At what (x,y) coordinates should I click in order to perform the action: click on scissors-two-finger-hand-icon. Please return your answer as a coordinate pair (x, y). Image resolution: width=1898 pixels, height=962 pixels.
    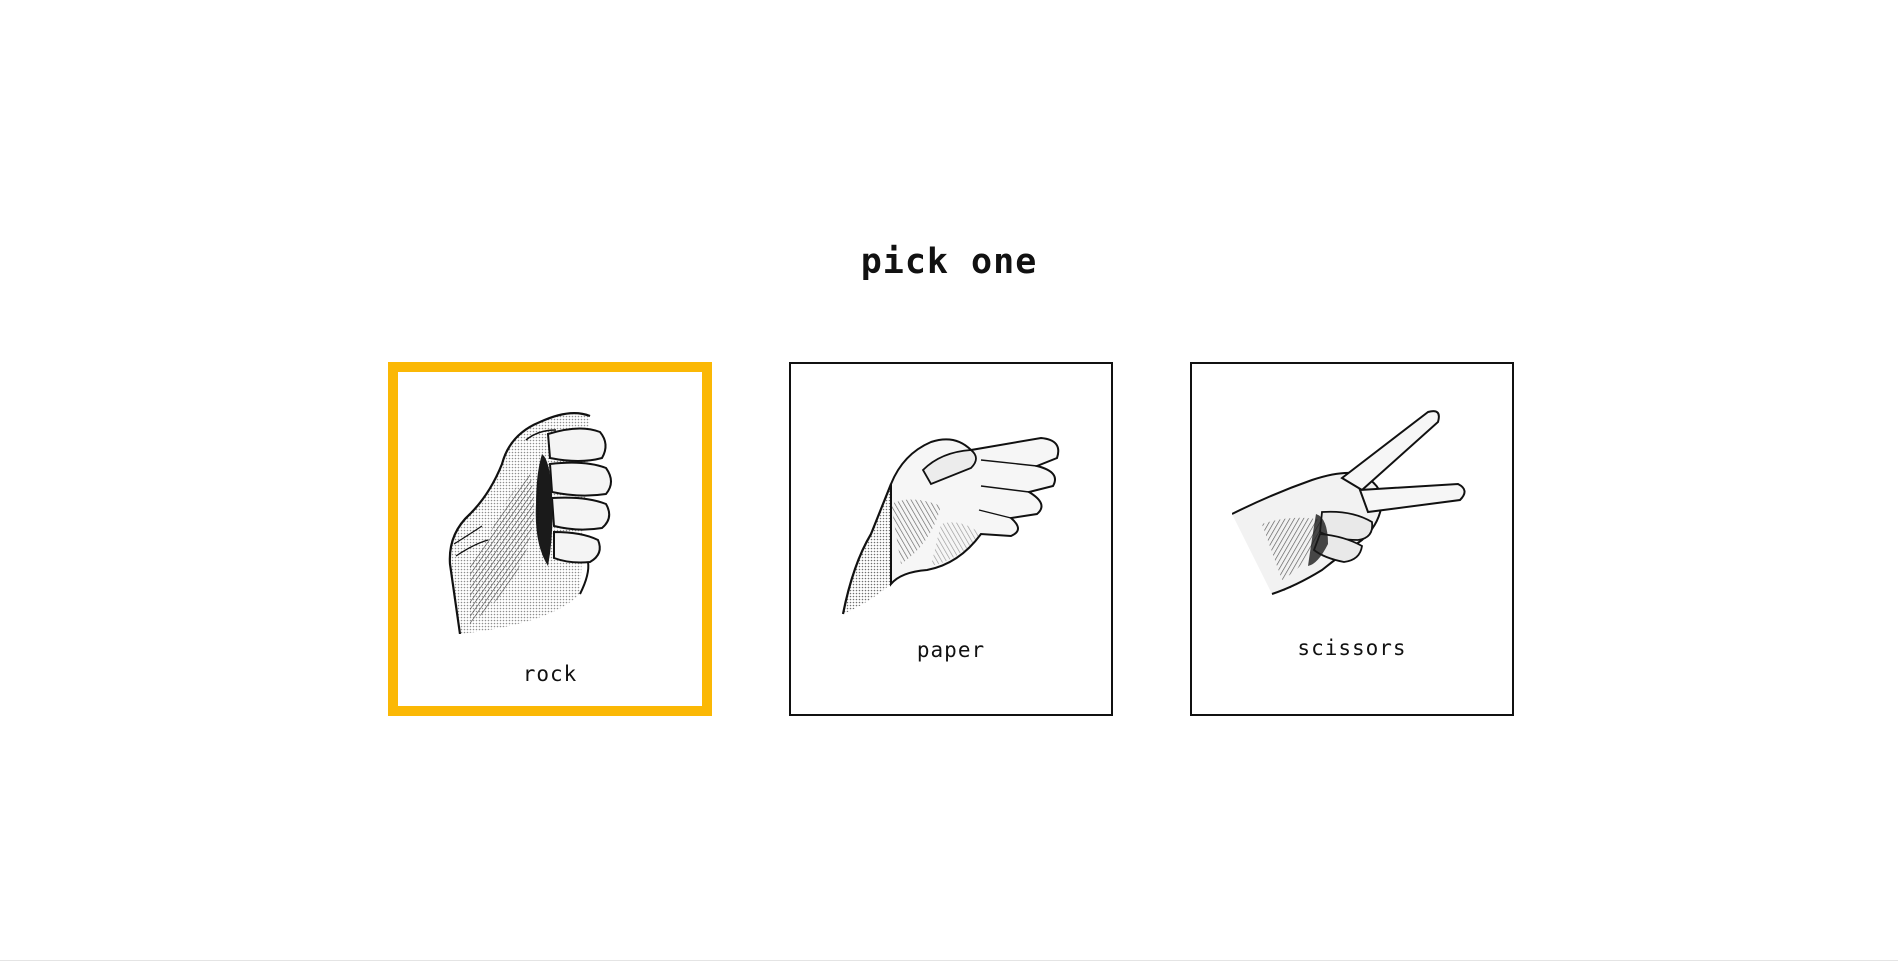
    Looking at the image, I should click on (1349, 502).